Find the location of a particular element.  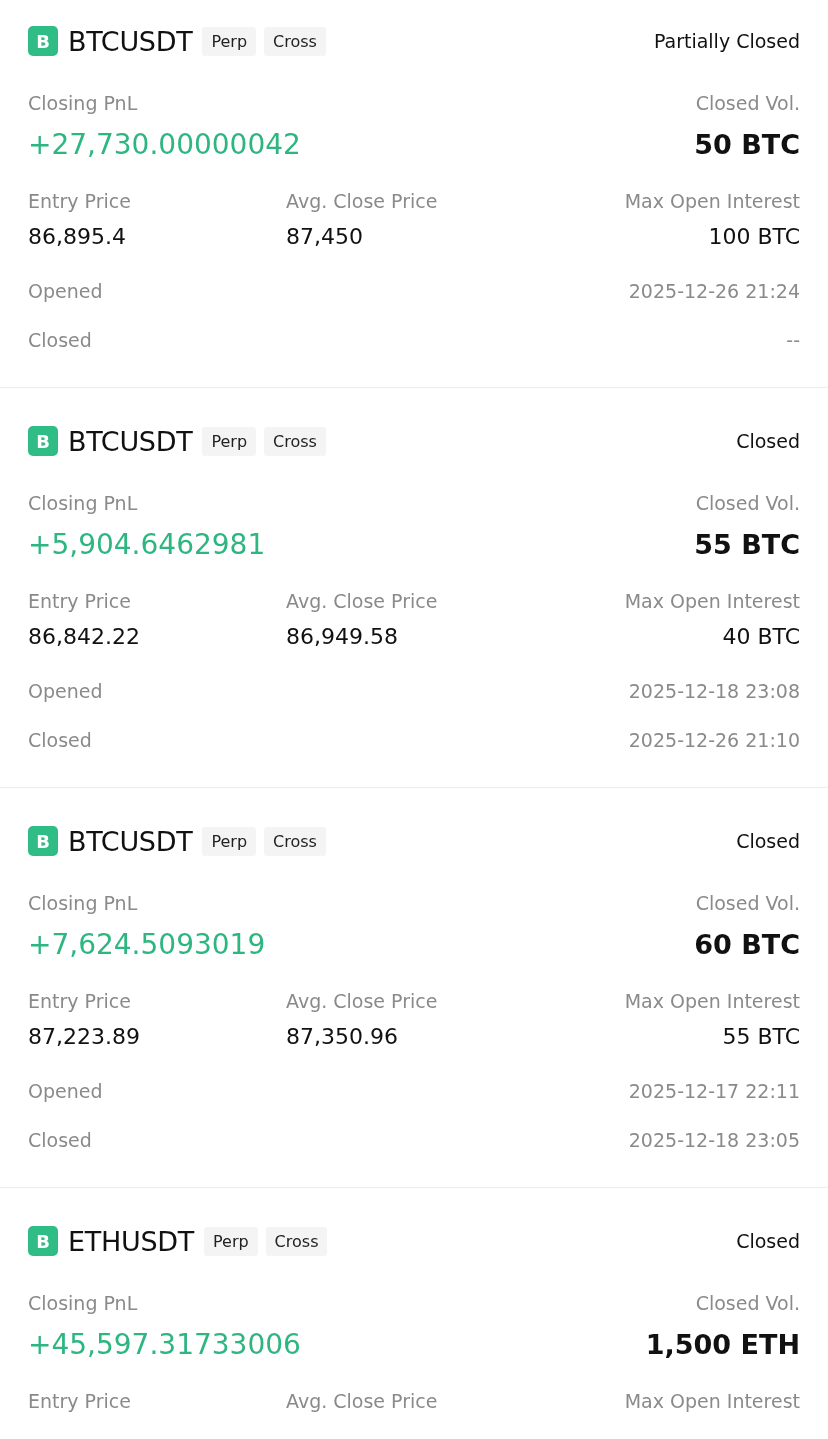

volume-value: 60 BTC is located at coordinates (747, 945).